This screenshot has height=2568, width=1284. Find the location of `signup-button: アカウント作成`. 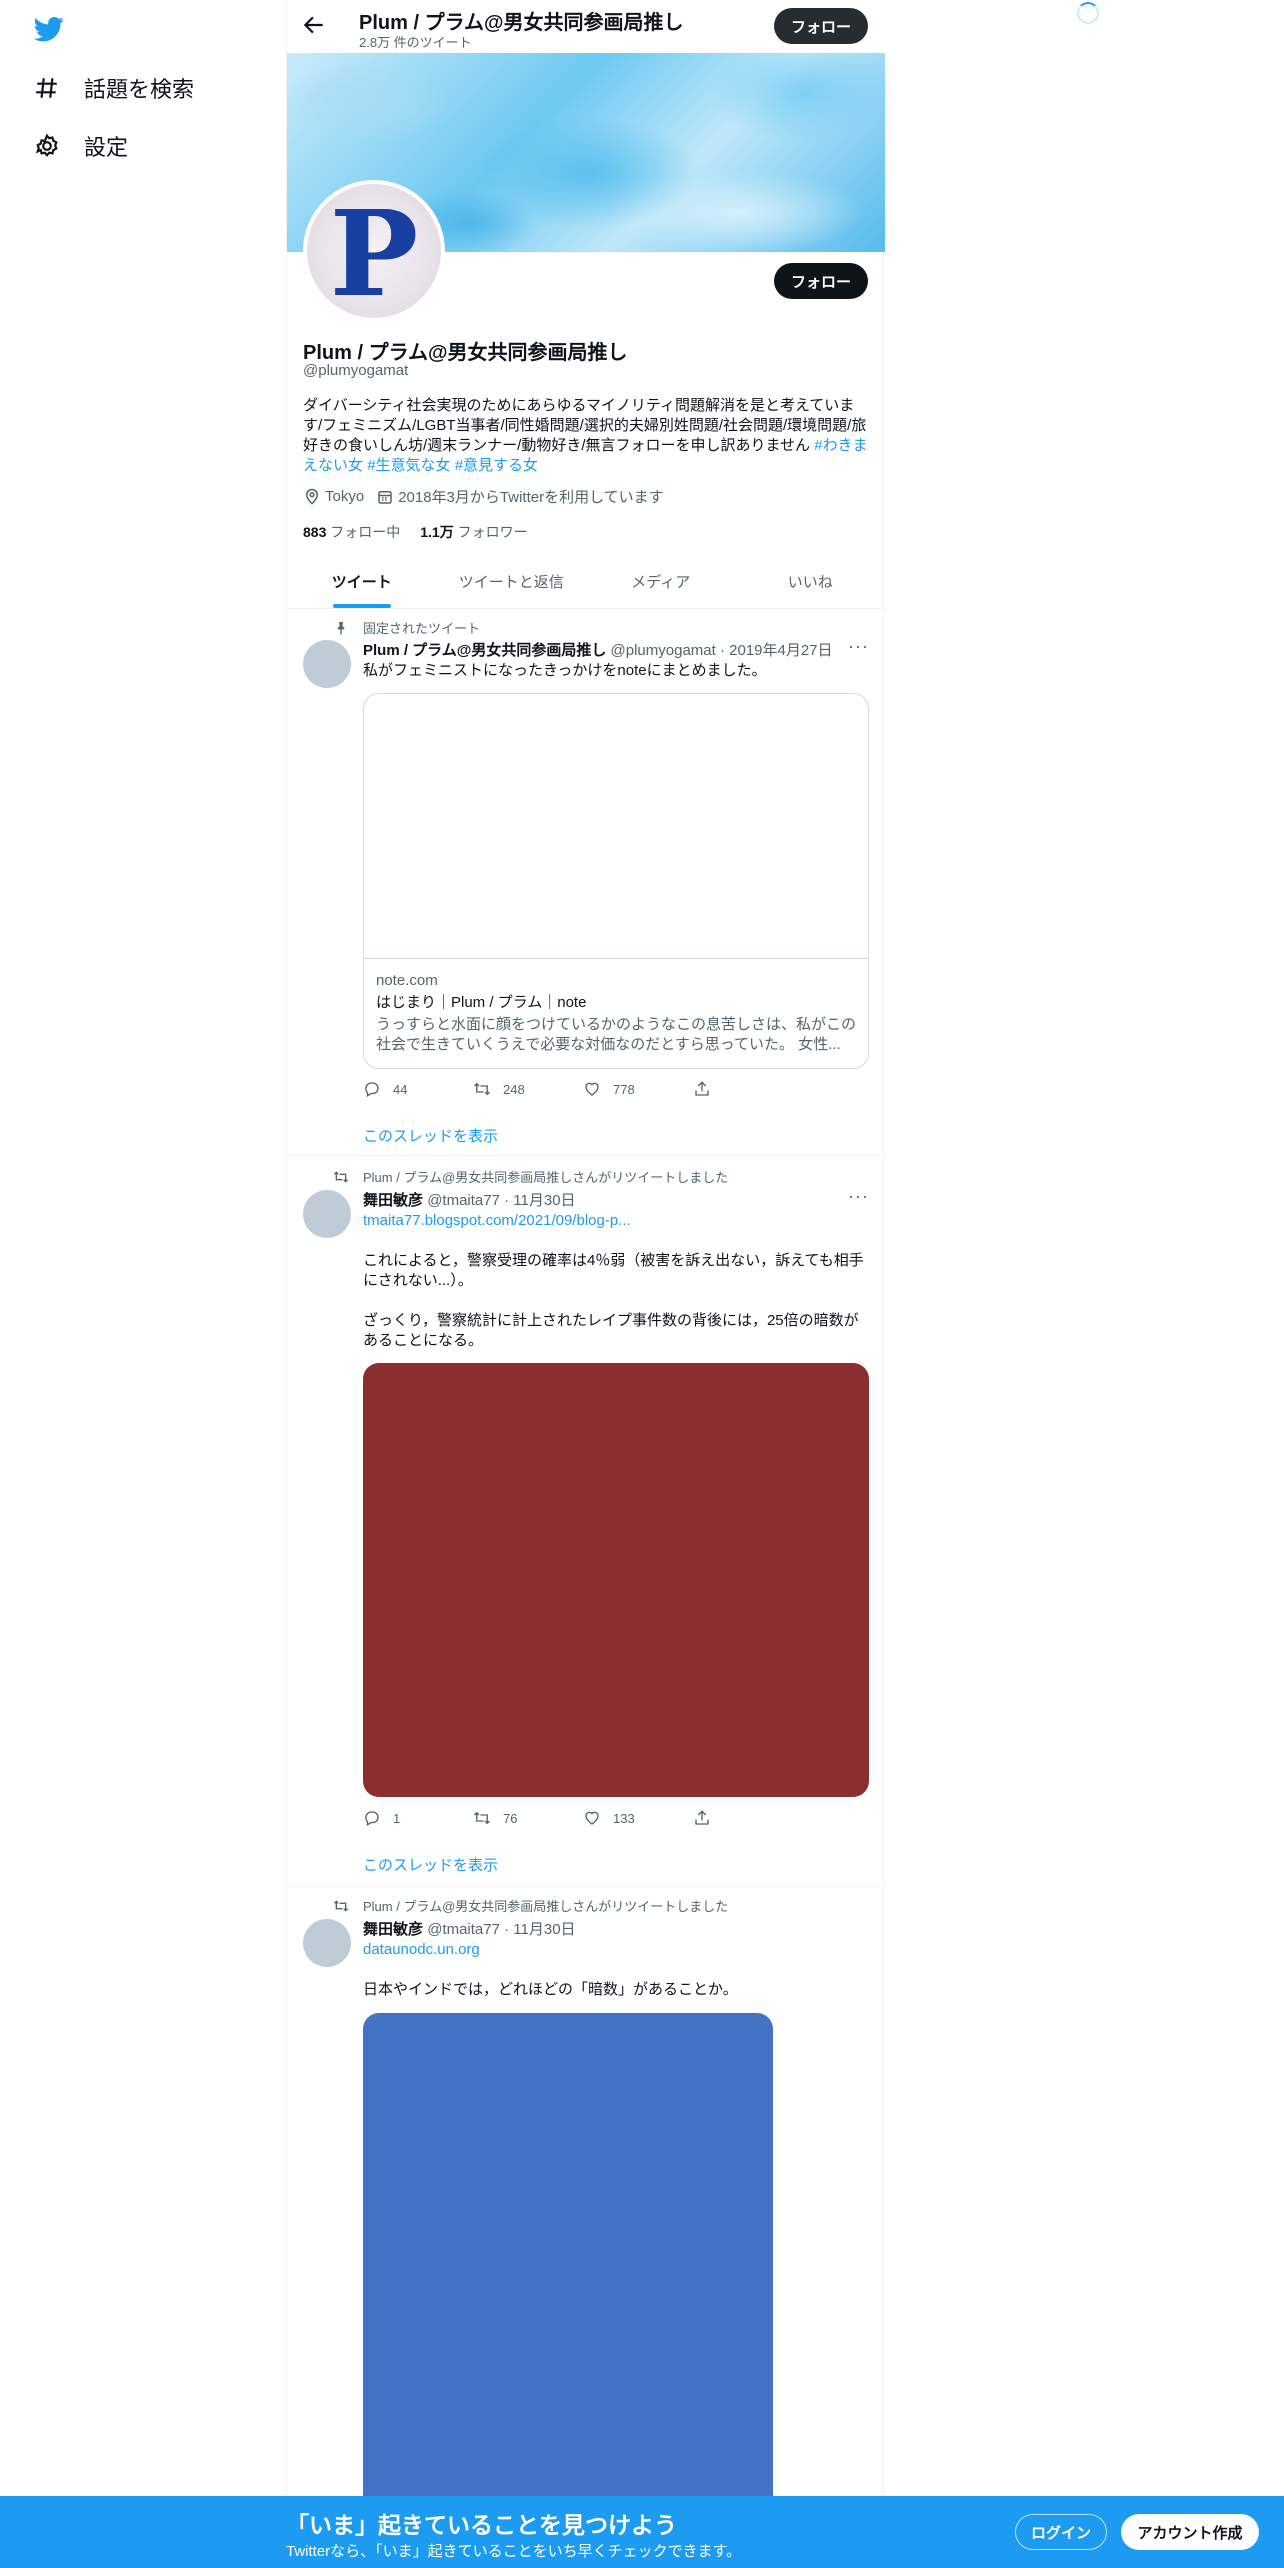

signup-button: アカウント作成 is located at coordinates (1190, 2532).